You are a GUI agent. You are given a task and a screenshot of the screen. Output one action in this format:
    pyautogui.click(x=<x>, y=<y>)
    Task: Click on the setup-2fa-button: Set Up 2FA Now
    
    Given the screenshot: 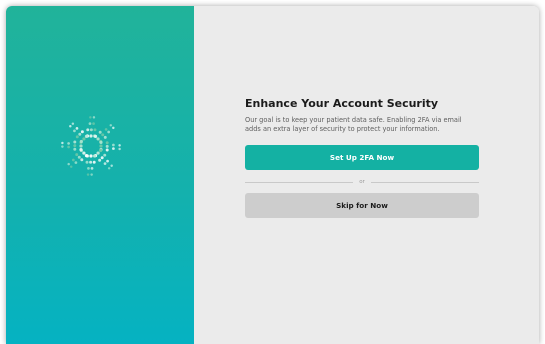 What is the action you would take?
    pyautogui.click(x=362, y=157)
    